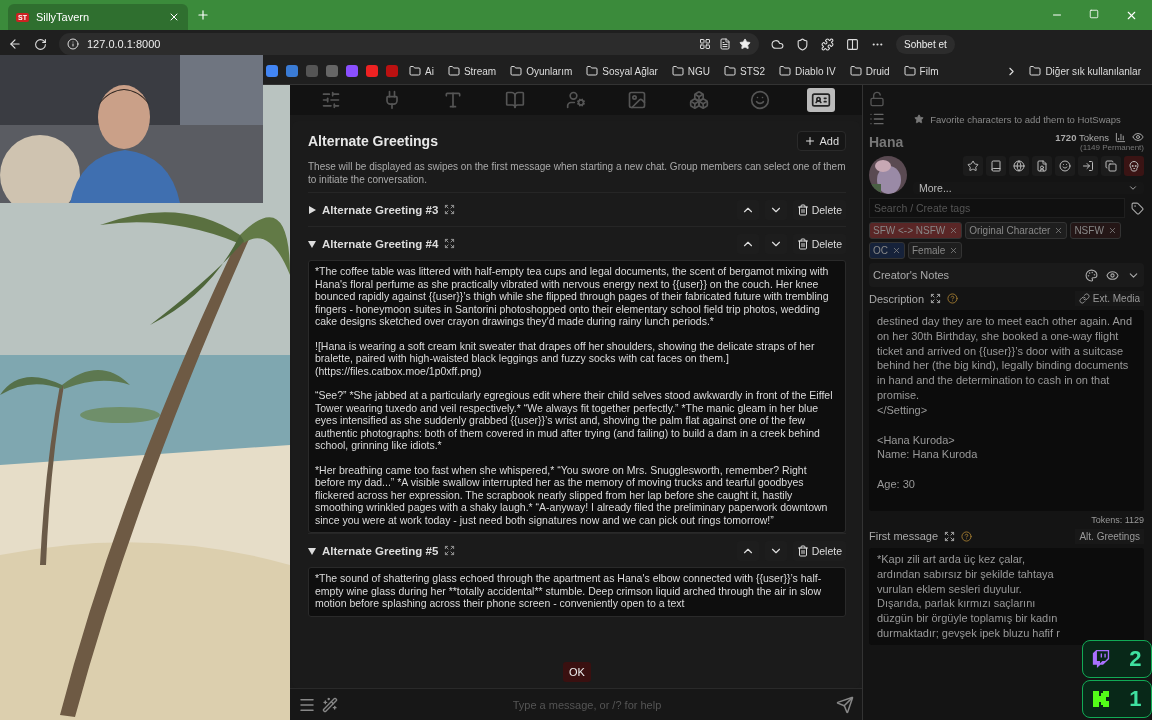  What do you see at coordinates (821, 100) in the screenshot?
I see `nav-tab` at bounding box center [821, 100].